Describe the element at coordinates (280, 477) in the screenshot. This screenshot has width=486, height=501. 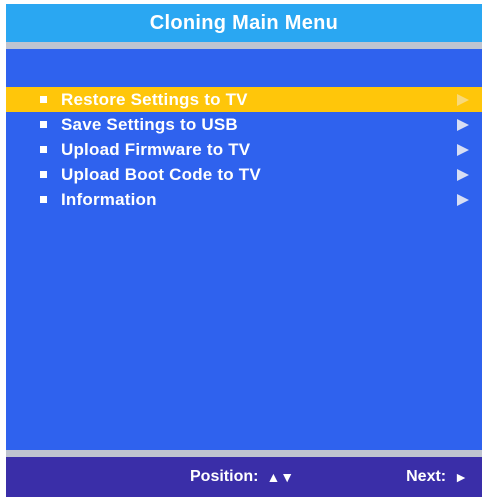
I see `up-down-arrows-icon: ▲▼` at that location.